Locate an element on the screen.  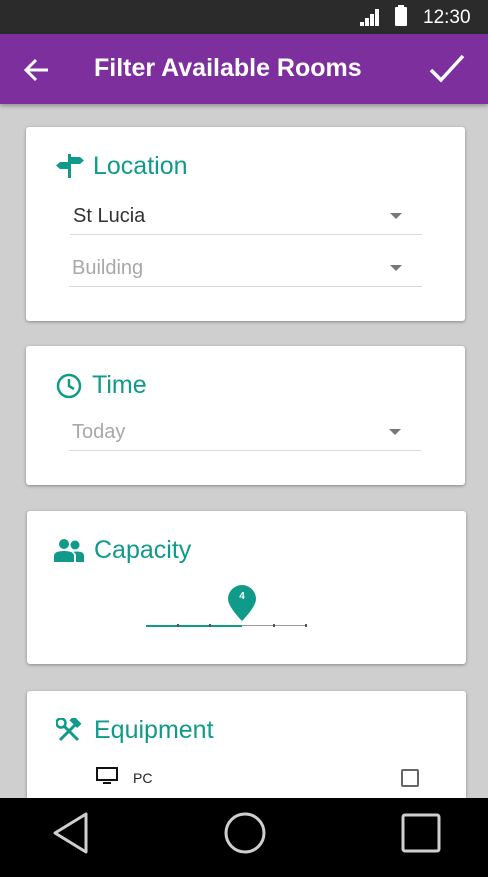
capacity-title: Capacity is located at coordinates (143, 550).